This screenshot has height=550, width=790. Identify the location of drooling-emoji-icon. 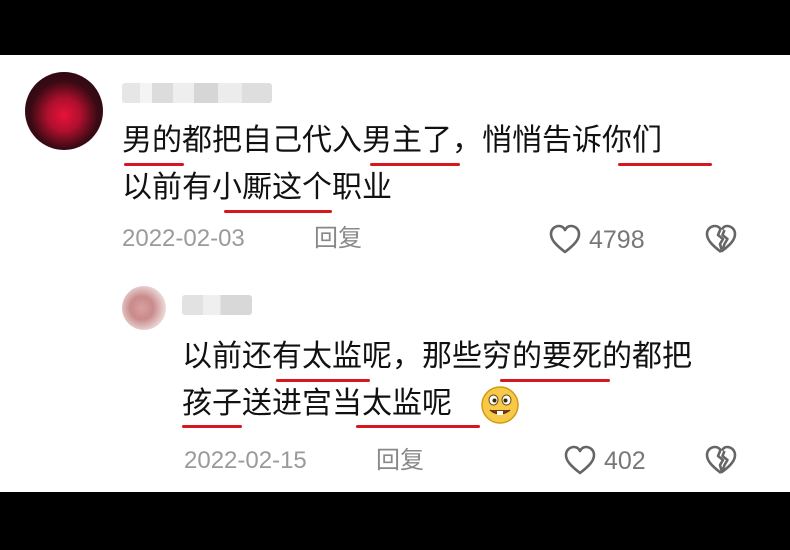
(500, 405).